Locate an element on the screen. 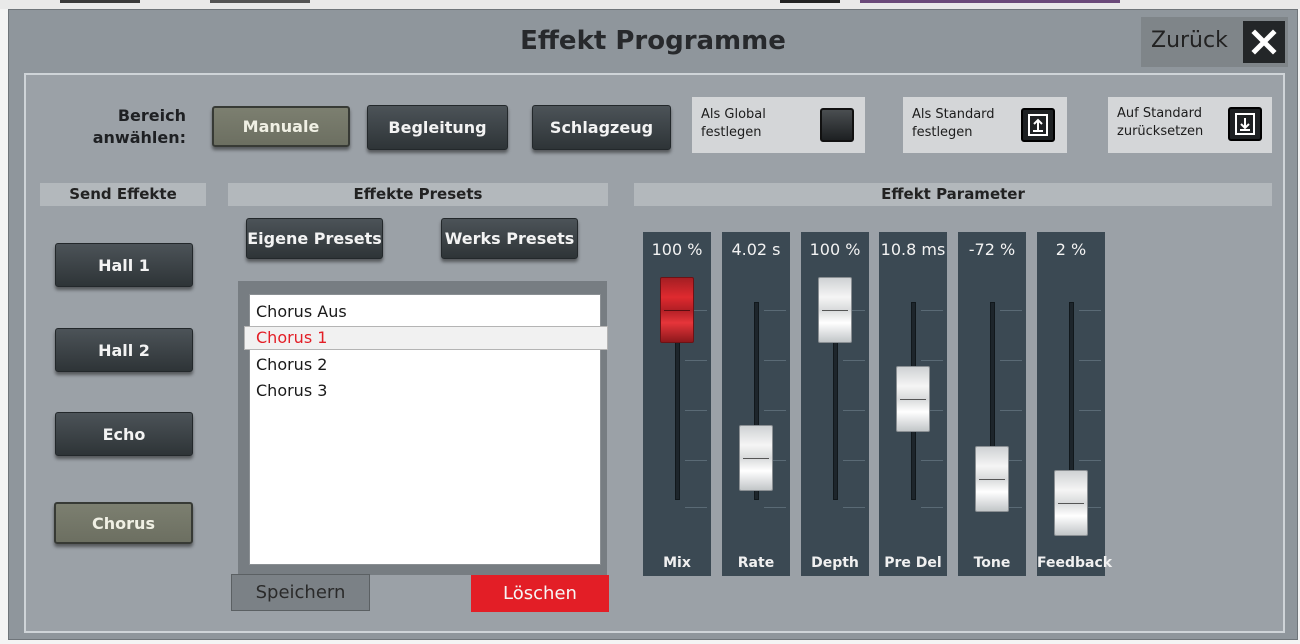 This screenshot has height=644, width=1300. set-global-option: Als Global festlegen is located at coordinates (778, 125).